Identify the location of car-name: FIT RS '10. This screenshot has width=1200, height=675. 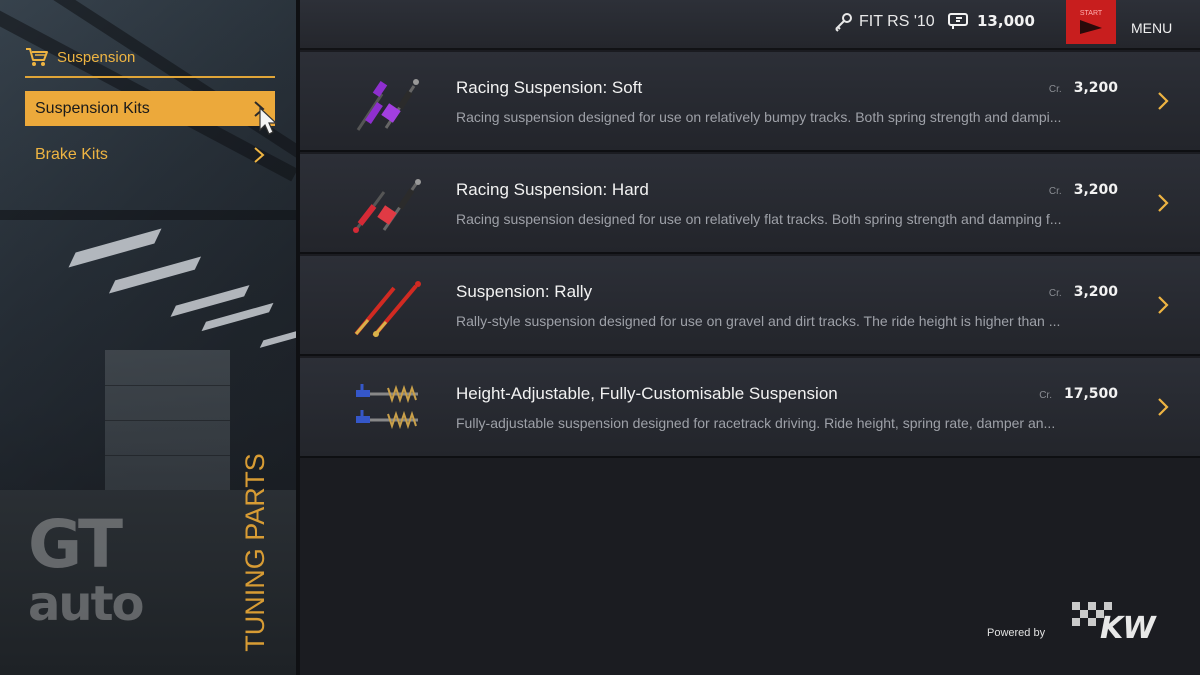
(897, 21).